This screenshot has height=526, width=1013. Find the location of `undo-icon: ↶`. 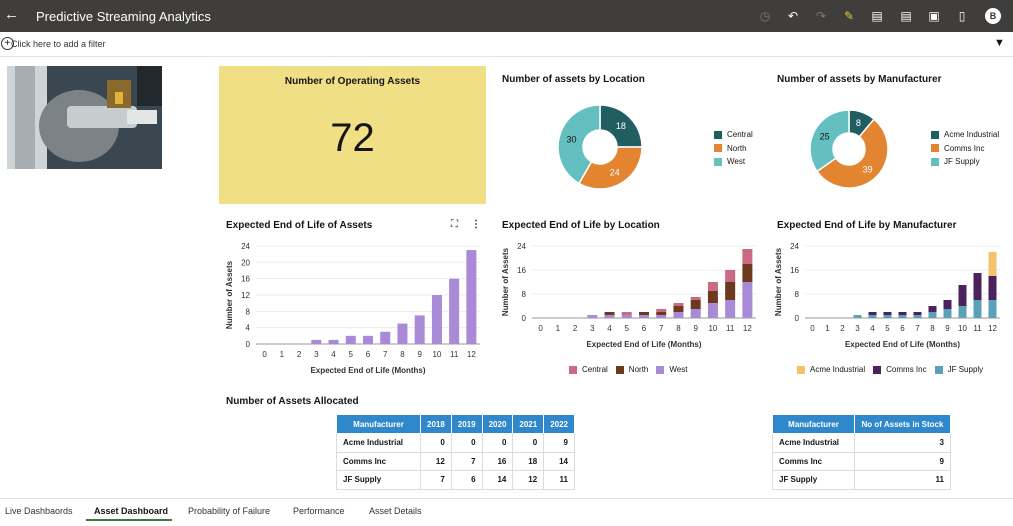

undo-icon: ↶ is located at coordinates (793, 16).